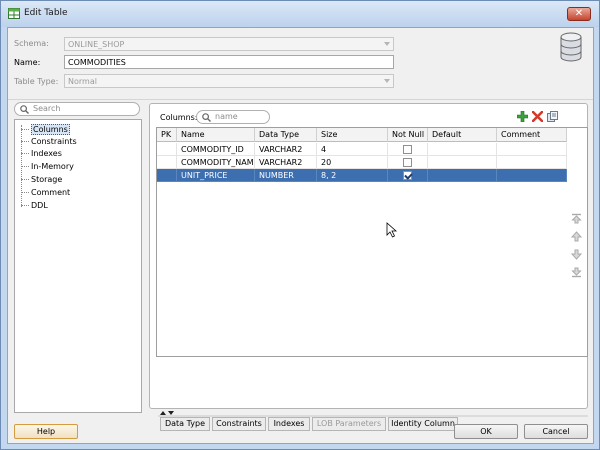 This screenshot has width=600, height=450. Describe the element at coordinates (77, 109) in the screenshot. I see `nav-search-input: Search` at that location.